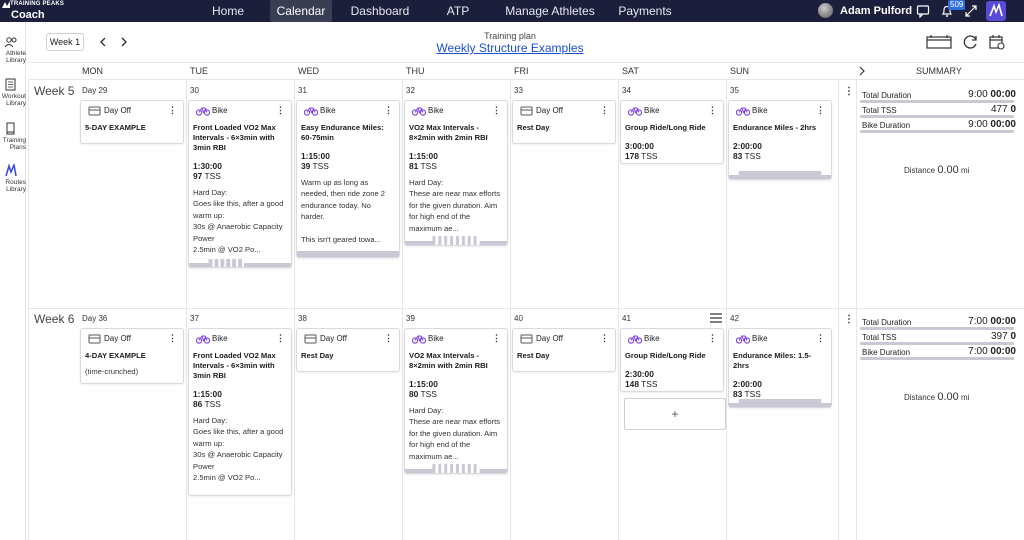  What do you see at coordinates (550, 11) in the screenshot?
I see `nav-manage-athletes: Manage Athletes` at bounding box center [550, 11].